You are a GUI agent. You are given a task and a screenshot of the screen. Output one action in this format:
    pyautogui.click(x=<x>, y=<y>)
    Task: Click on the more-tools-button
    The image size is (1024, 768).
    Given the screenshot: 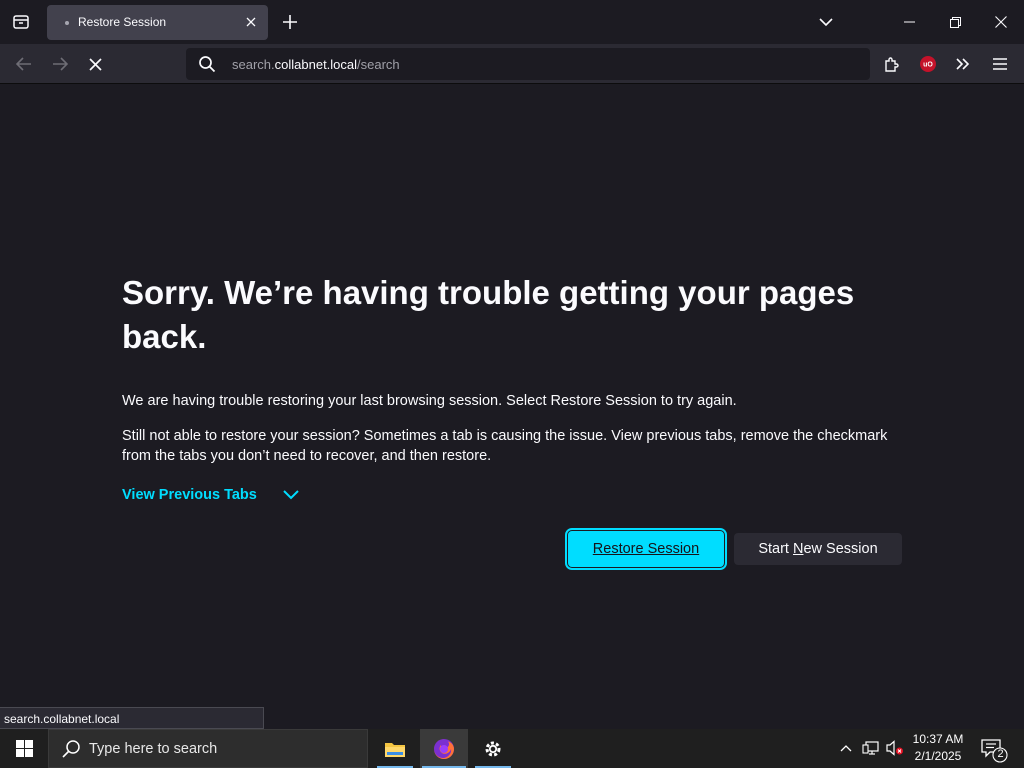 What is the action you would take?
    pyautogui.click(x=963, y=64)
    